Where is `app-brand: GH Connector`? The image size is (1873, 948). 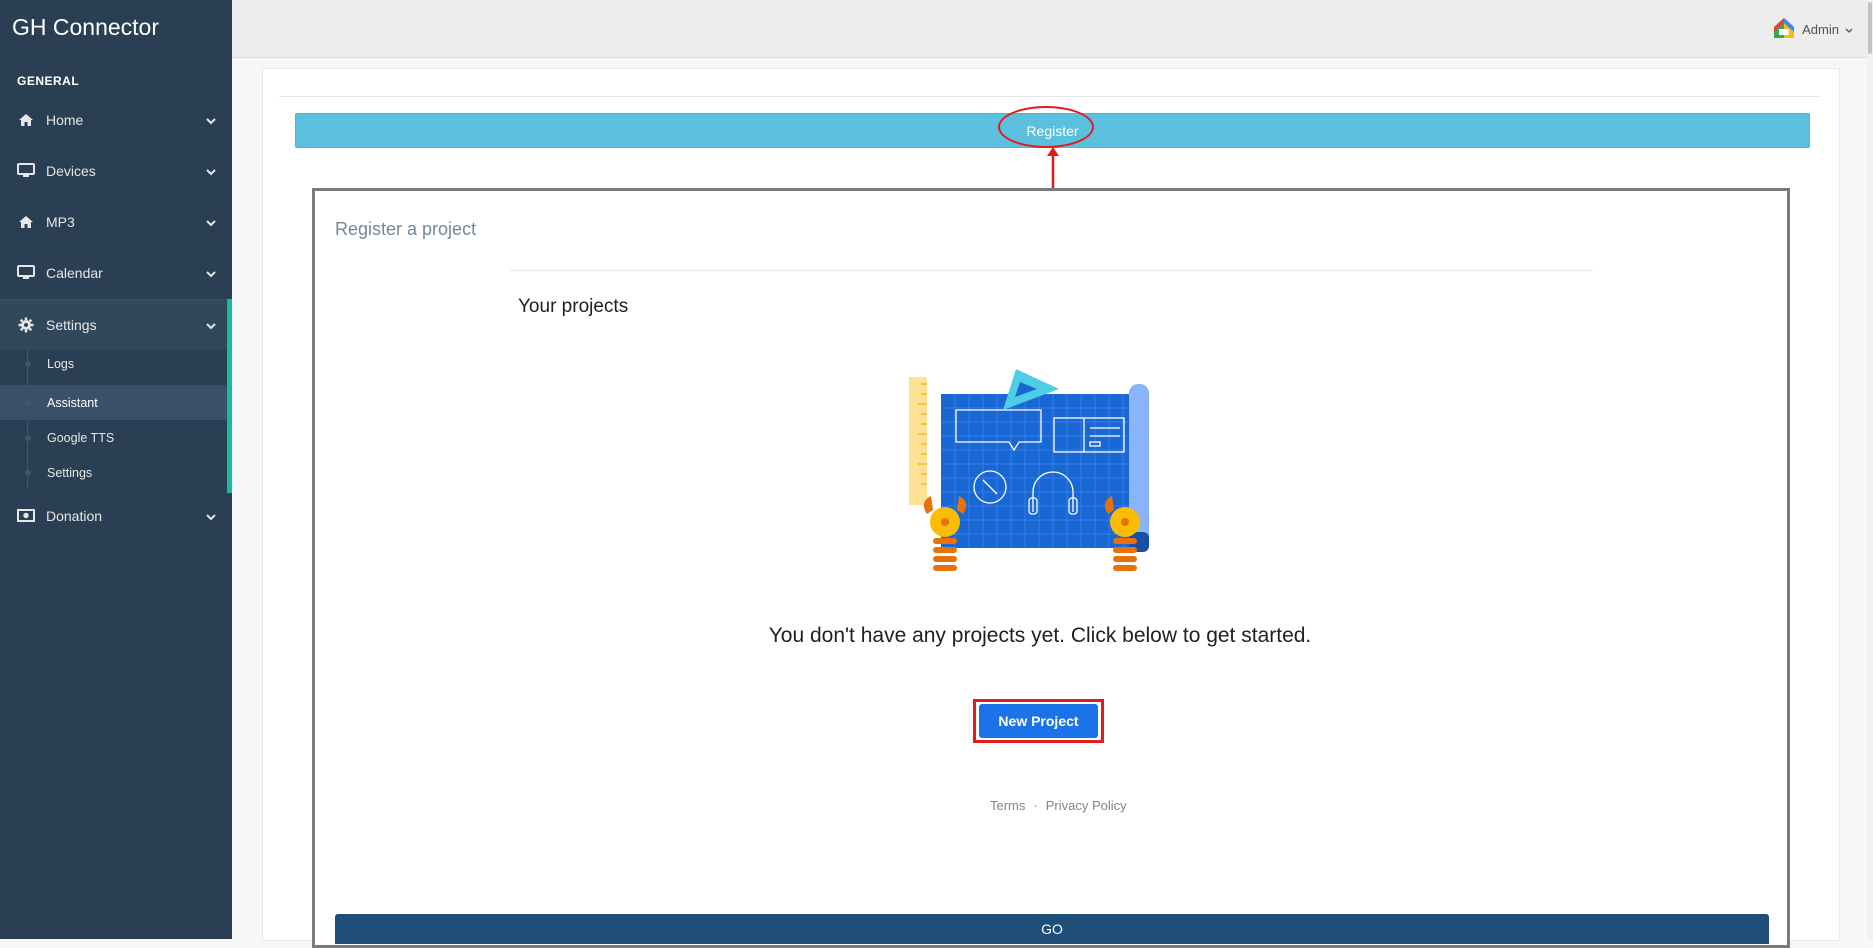 app-brand: GH Connector is located at coordinates (85, 27).